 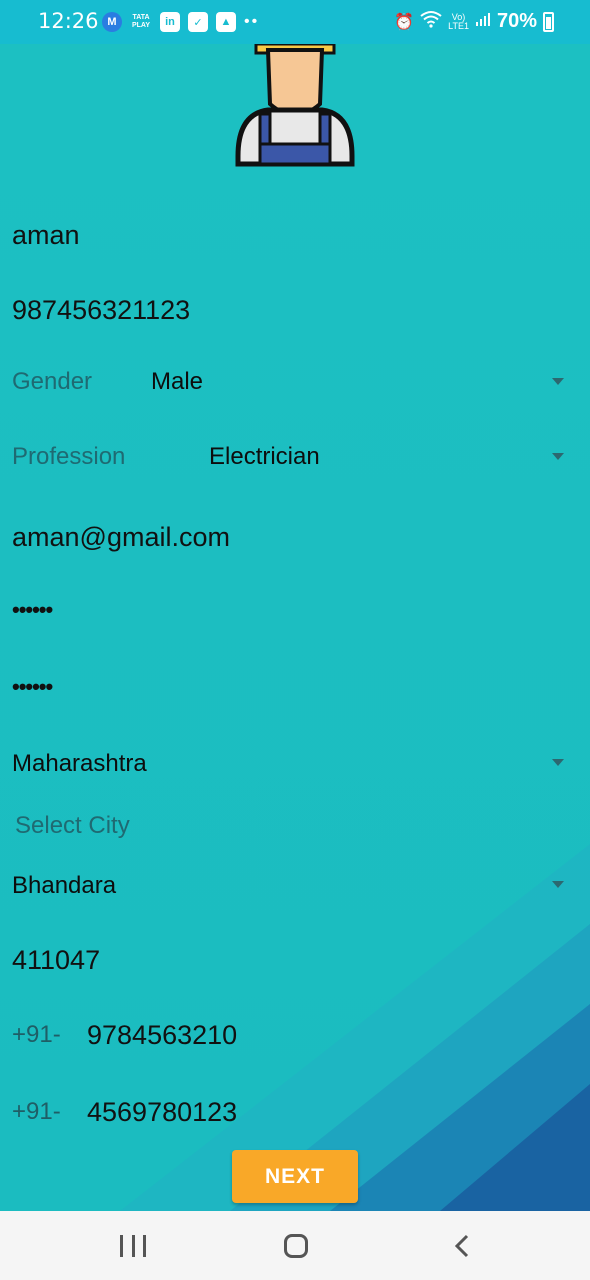 I want to click on system-icons: ⏰ Vo) LTE1 70%, so click(x=474, y=21).